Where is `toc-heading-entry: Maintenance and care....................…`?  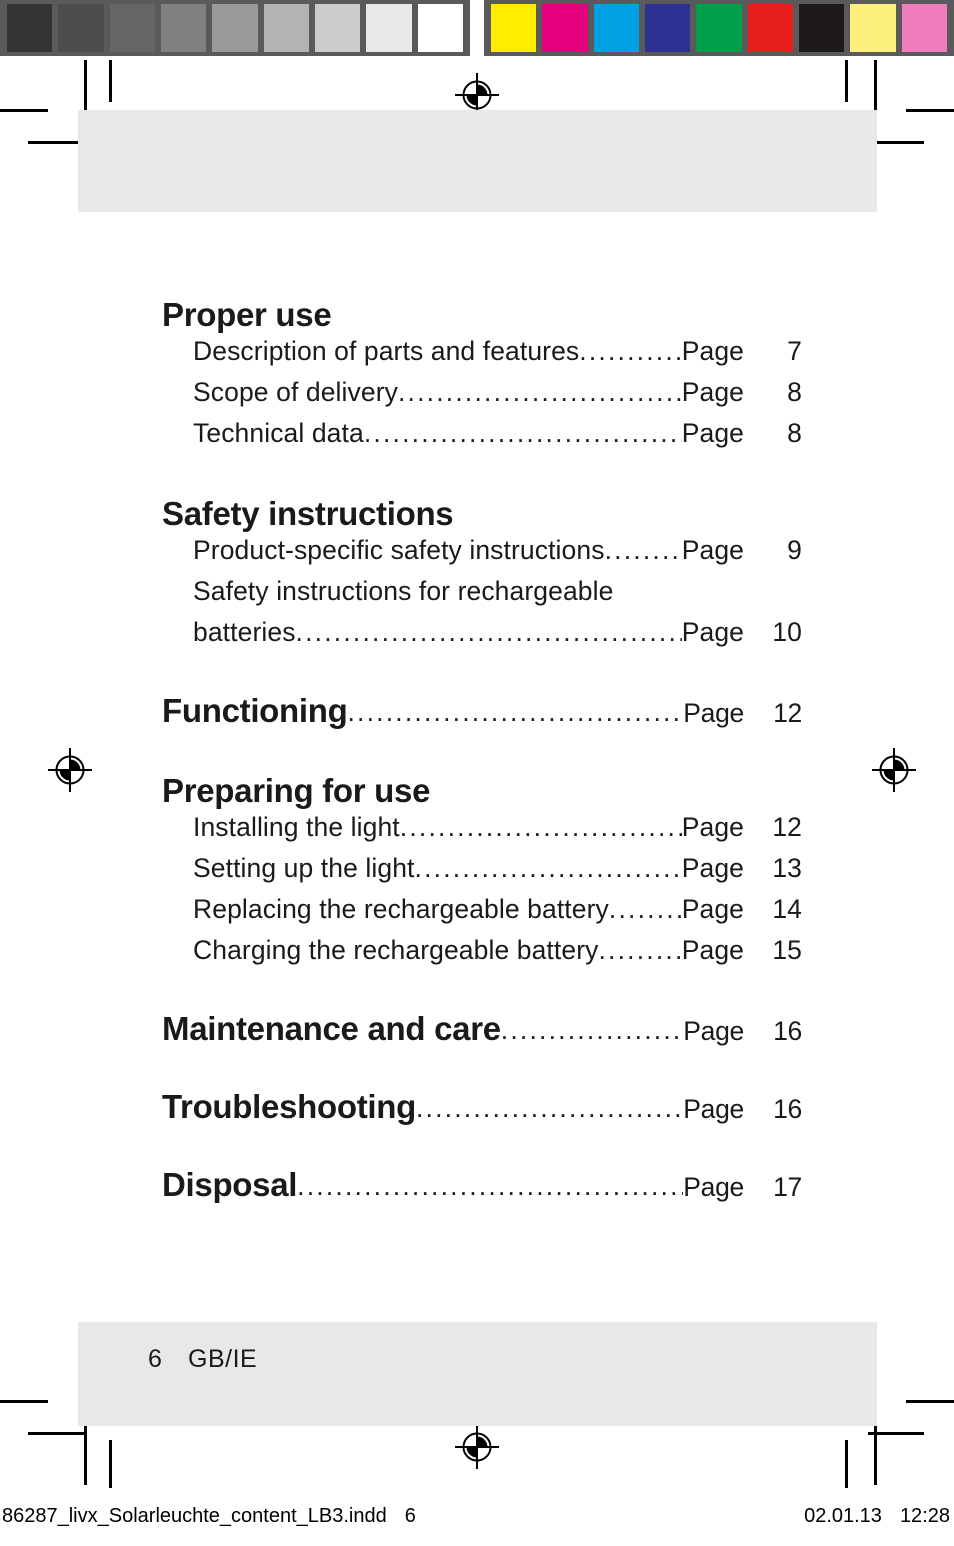 toc-heading-entry: Maintenance and care....................… is located at coordinates (482, 1034).